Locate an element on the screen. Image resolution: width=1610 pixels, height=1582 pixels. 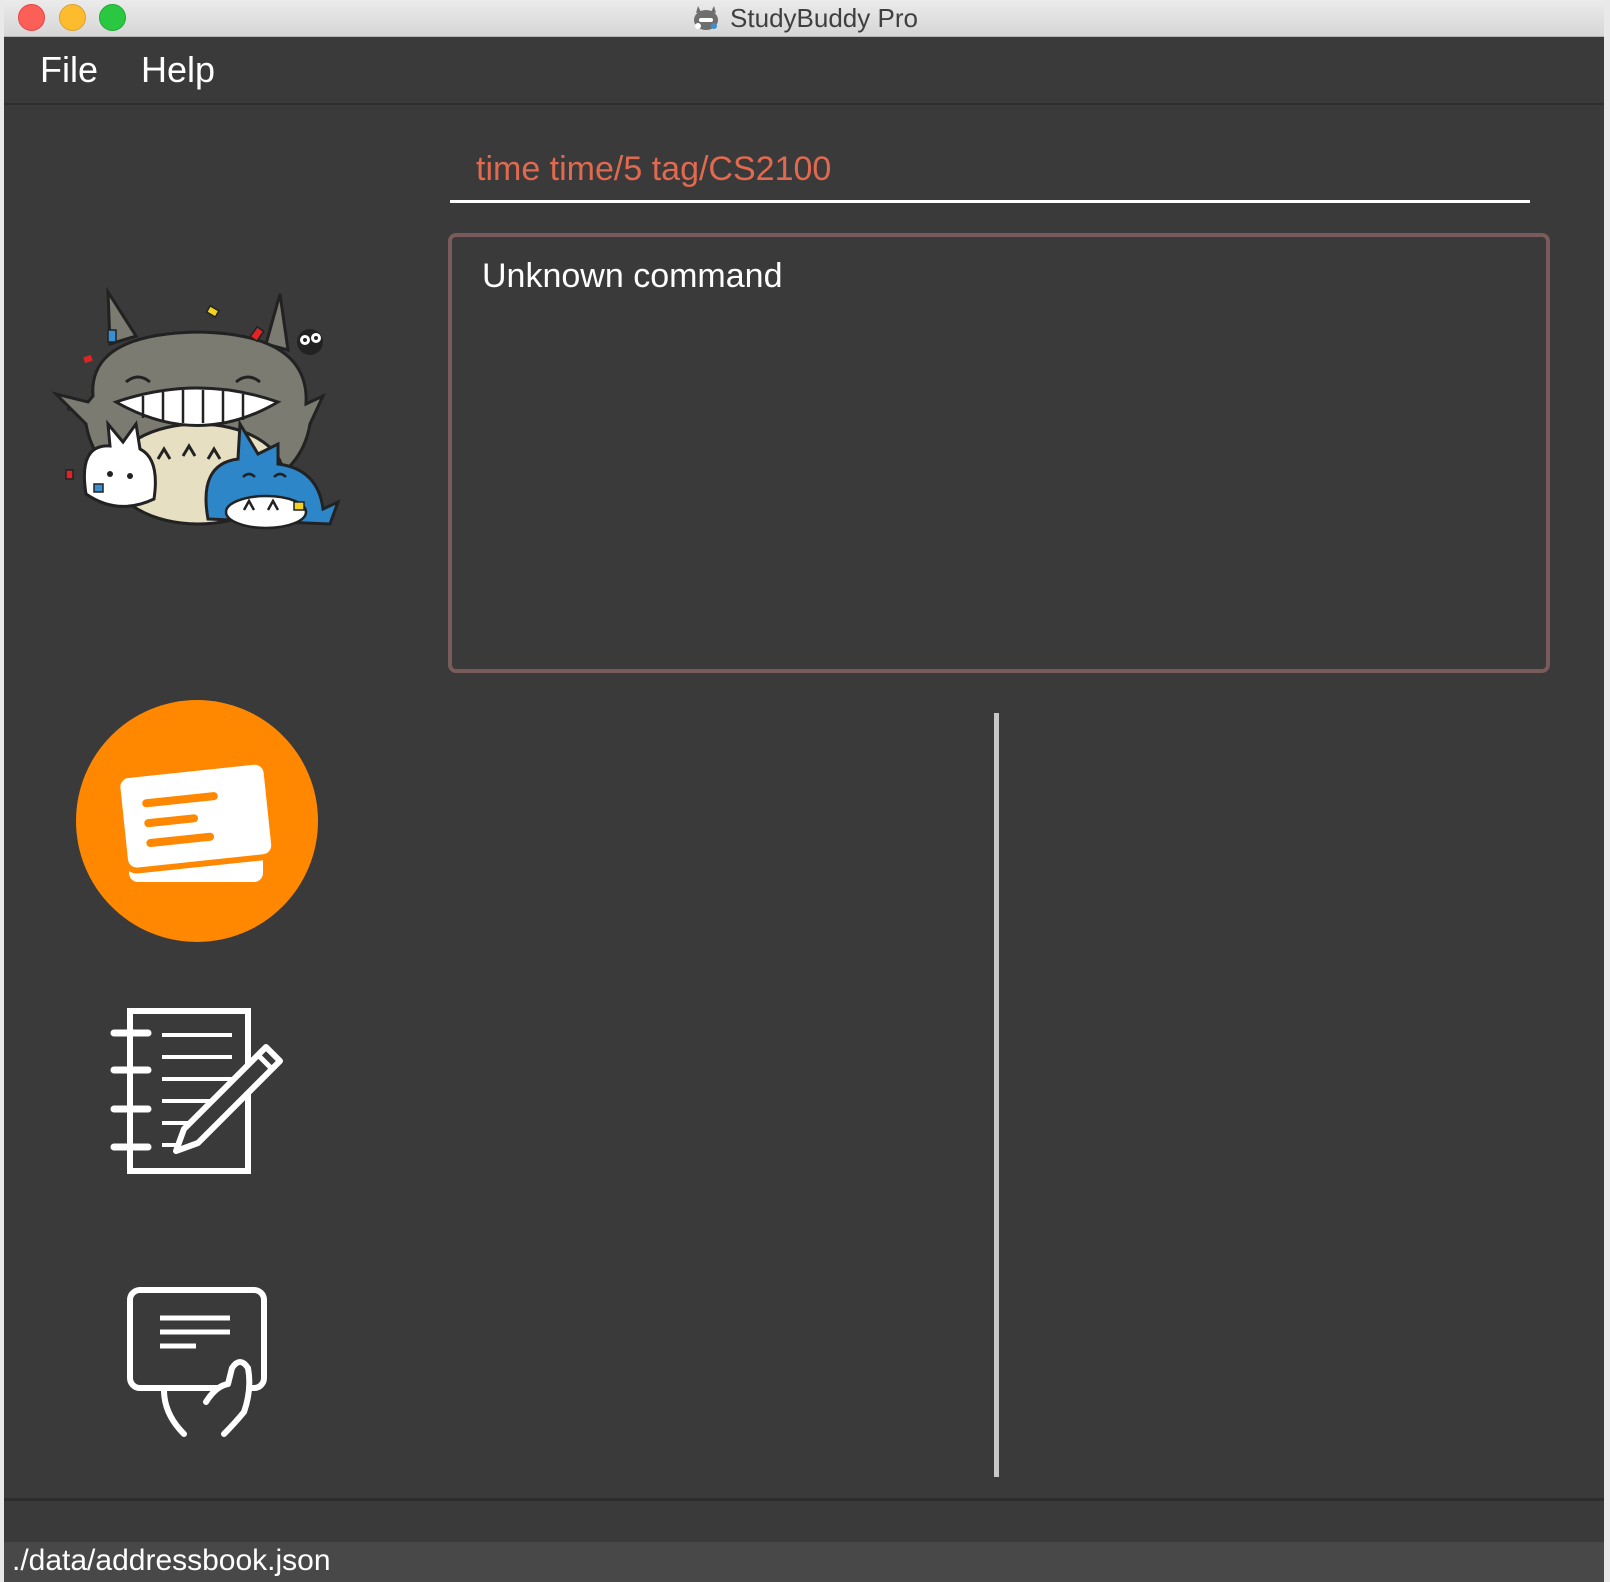
window-title: StudyBuddy Pro is located at coordinates (824, 17).